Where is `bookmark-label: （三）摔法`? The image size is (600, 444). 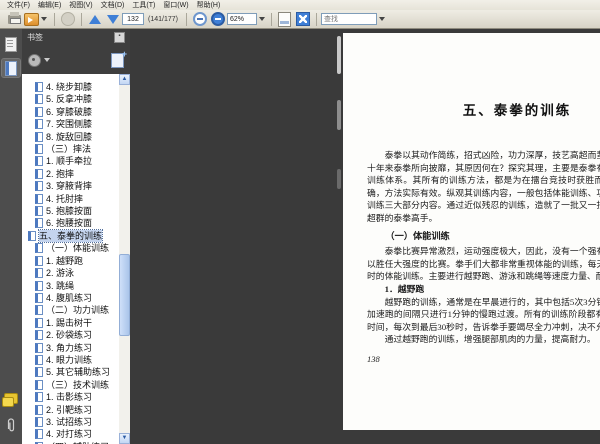 bookmark-label: （三）摔法 is located at coordinates (69, 149).